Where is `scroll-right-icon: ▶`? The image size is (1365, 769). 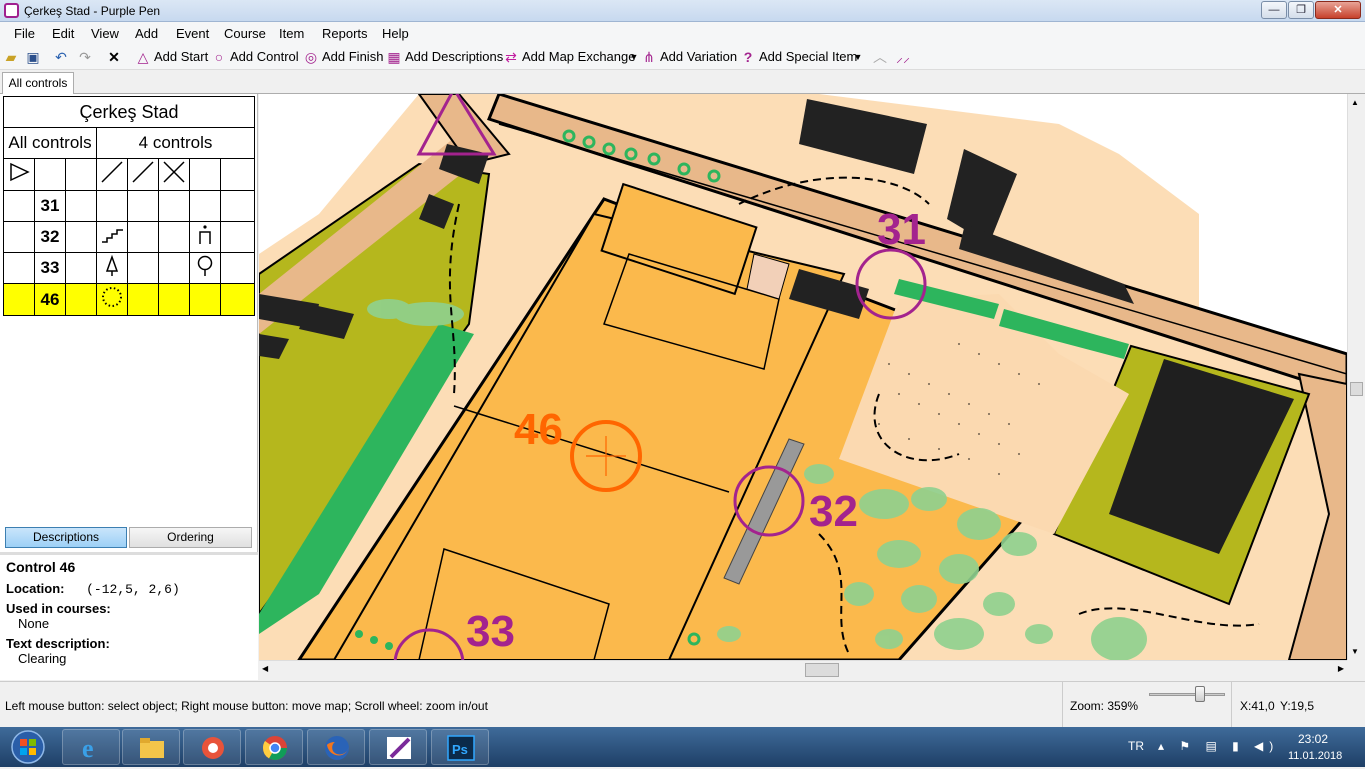
scroll-right-icon: ▶ is located at coordinates (1341, 668).